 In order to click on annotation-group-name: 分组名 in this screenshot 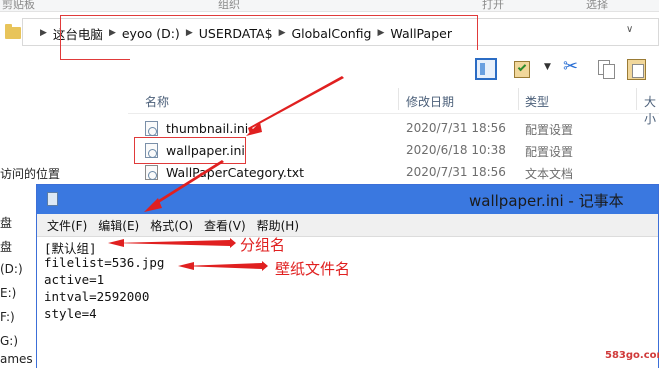, I will do `click(263, 245)`.